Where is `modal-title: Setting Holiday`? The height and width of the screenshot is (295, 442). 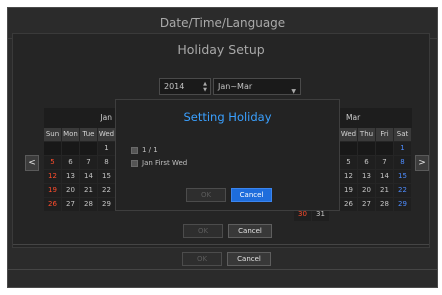
modal-title: Setting Holiday is located at coordinates (227, 117).